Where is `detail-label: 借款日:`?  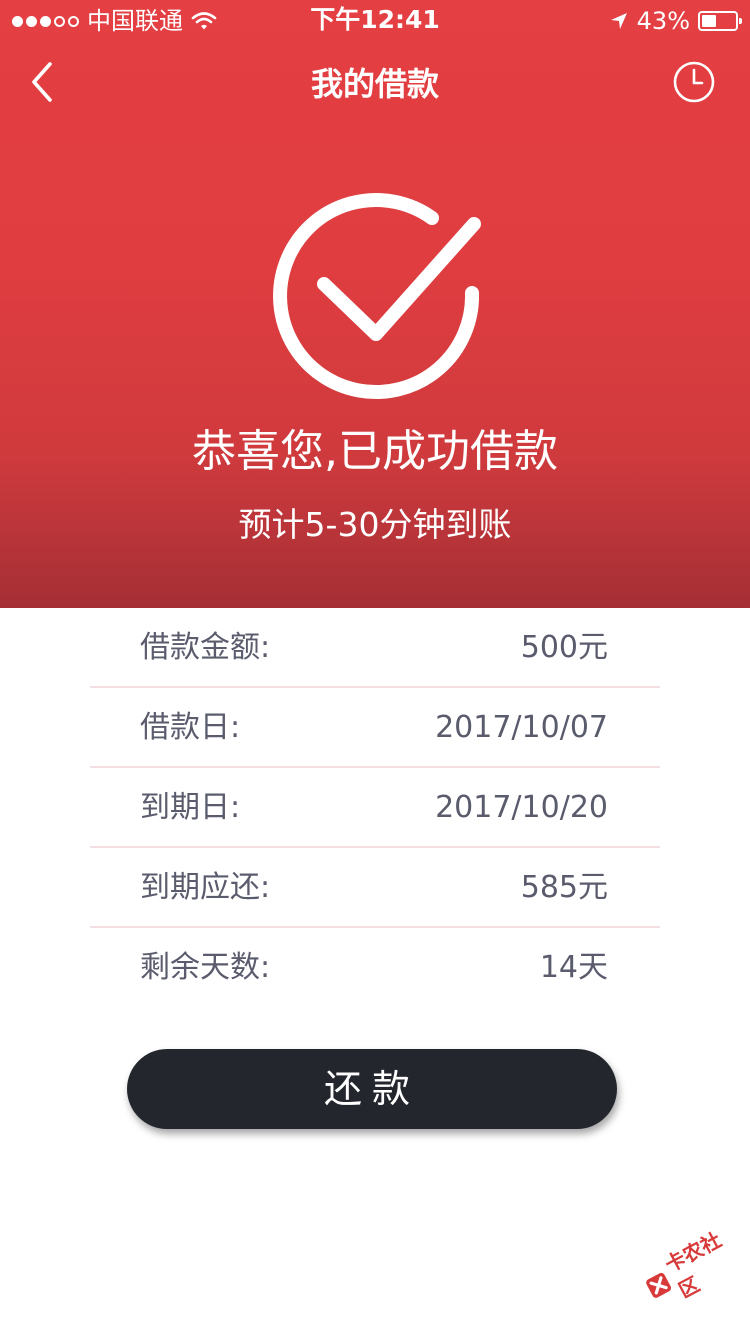
detail-label: 借款日: is located at coordinates (190, 727).